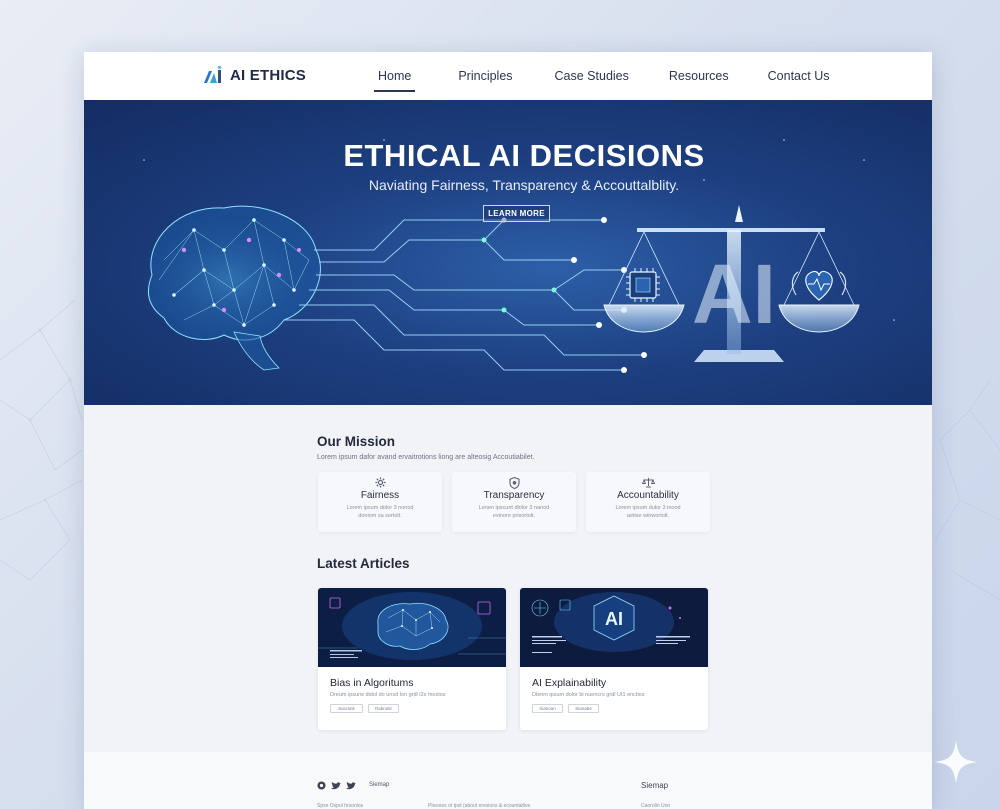  Describe the element at coordinates (412, 627) in the screenshot. I see `article-image-brain` at that location.